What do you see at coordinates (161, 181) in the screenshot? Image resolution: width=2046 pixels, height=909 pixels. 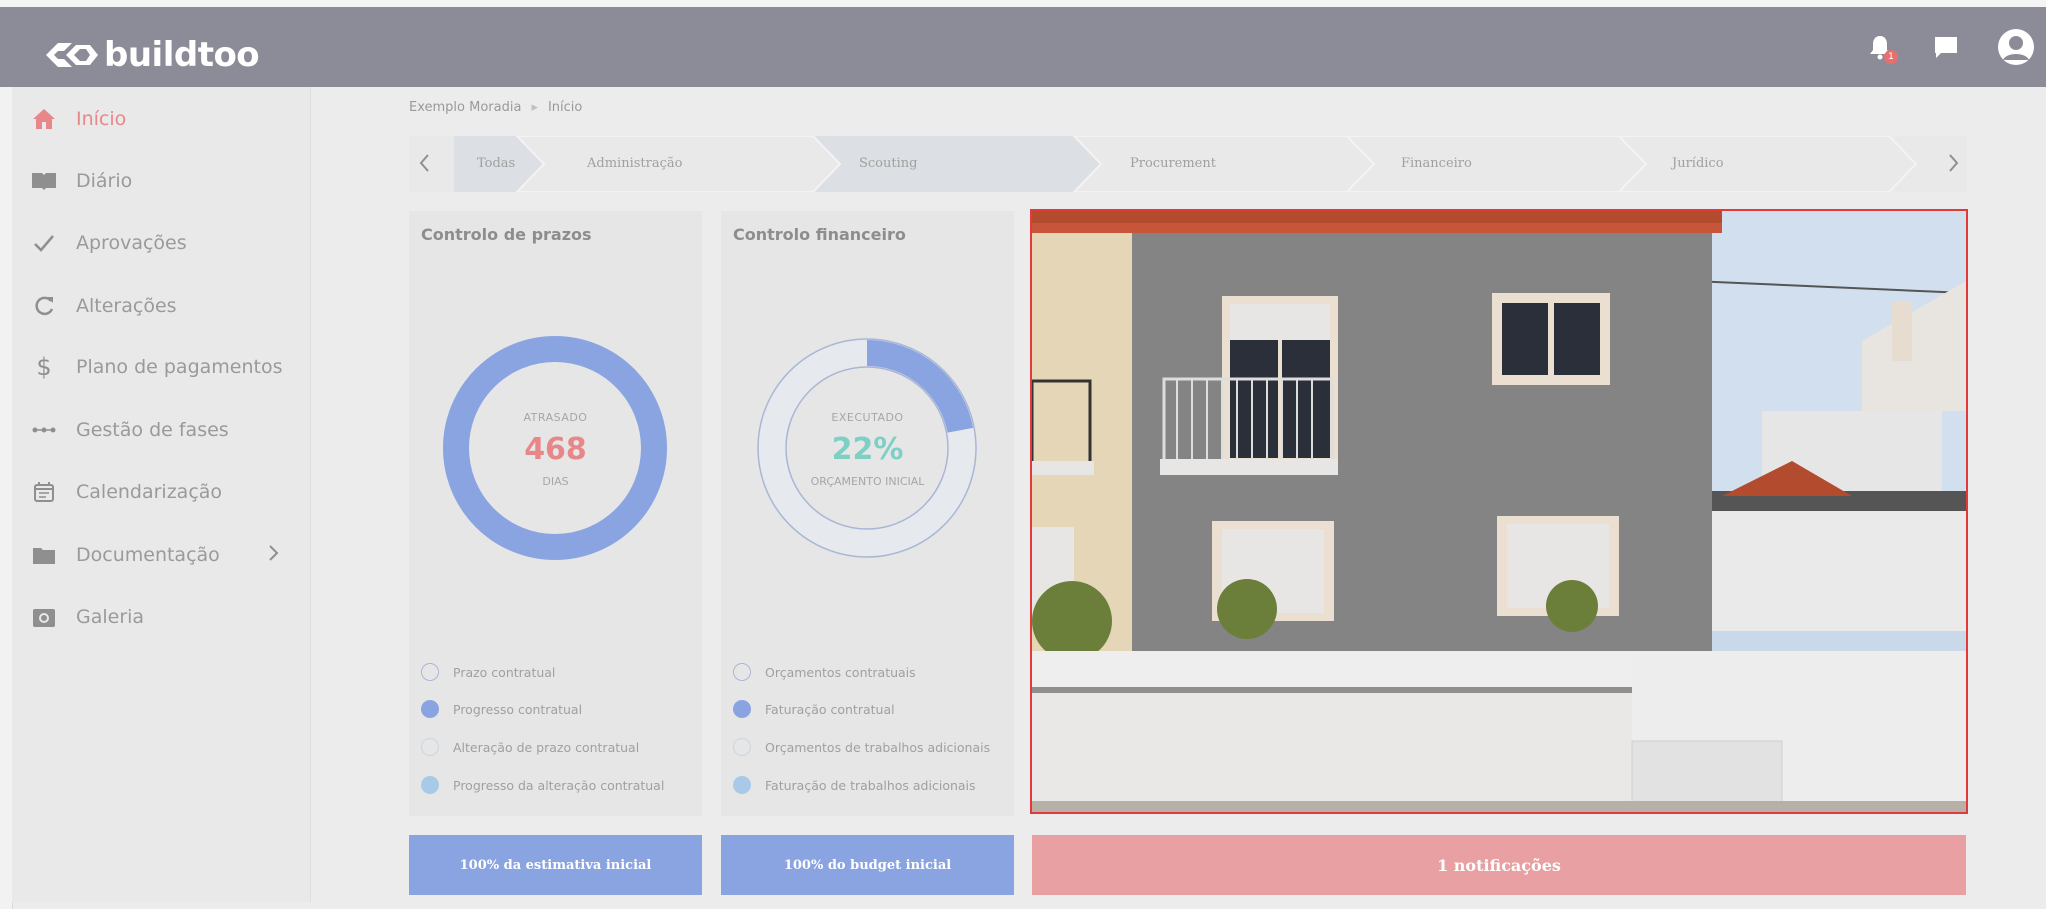 I see `sidebar-item-diario: Diário` at bounding box center [161, 181].